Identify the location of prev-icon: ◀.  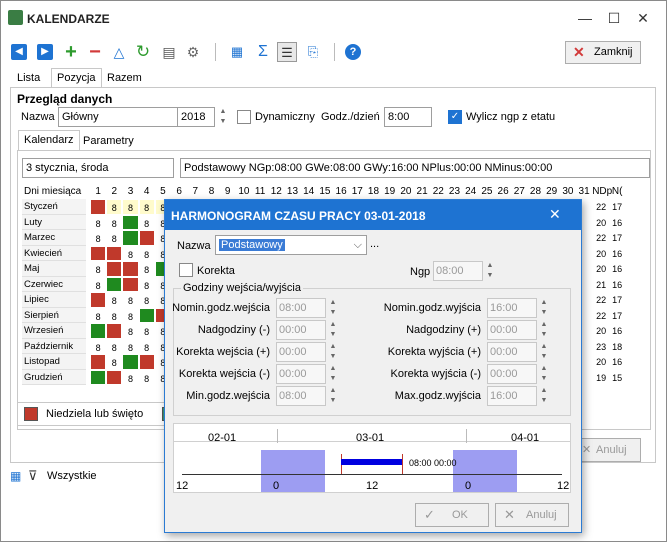
(19, 52).